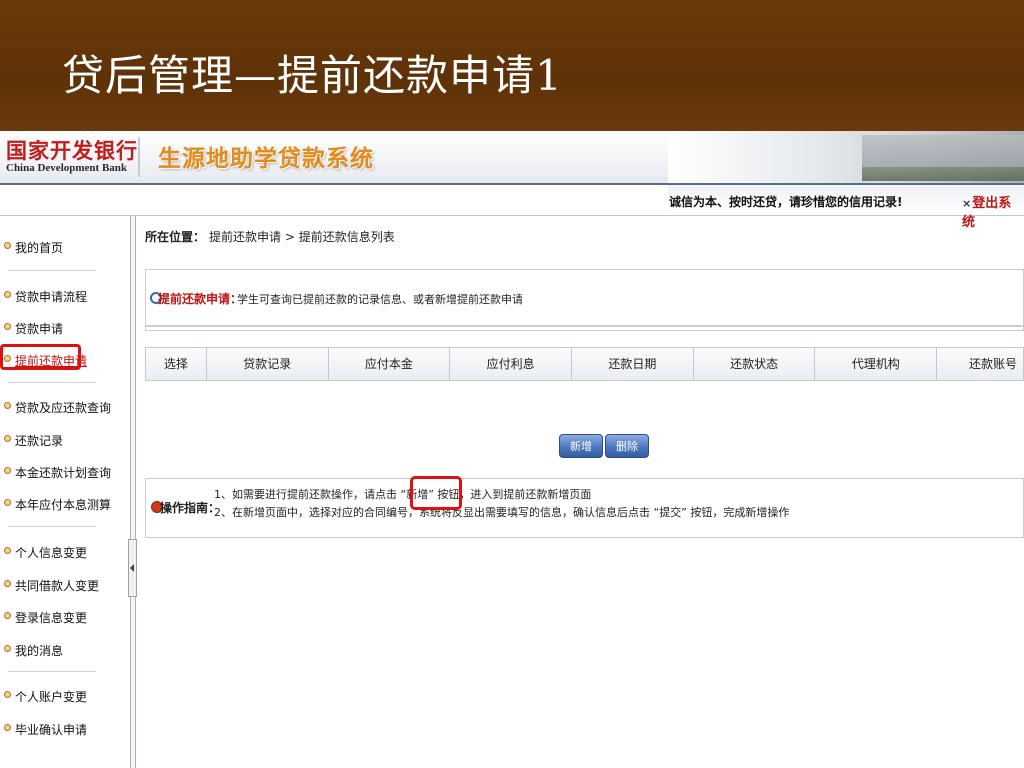 This screenshot has width=1024, height=768. Describe the element at coordinates (39, 248) in the screenshot. I see `sidebar-item-label: 我的首页` at that location.